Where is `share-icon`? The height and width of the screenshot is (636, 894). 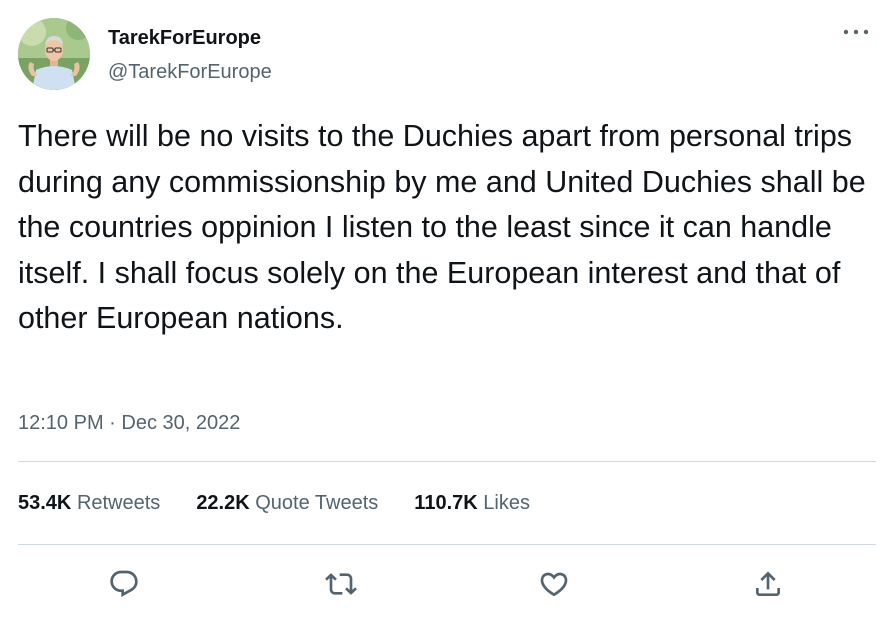
share-icon is located at coordinates (768, 583).